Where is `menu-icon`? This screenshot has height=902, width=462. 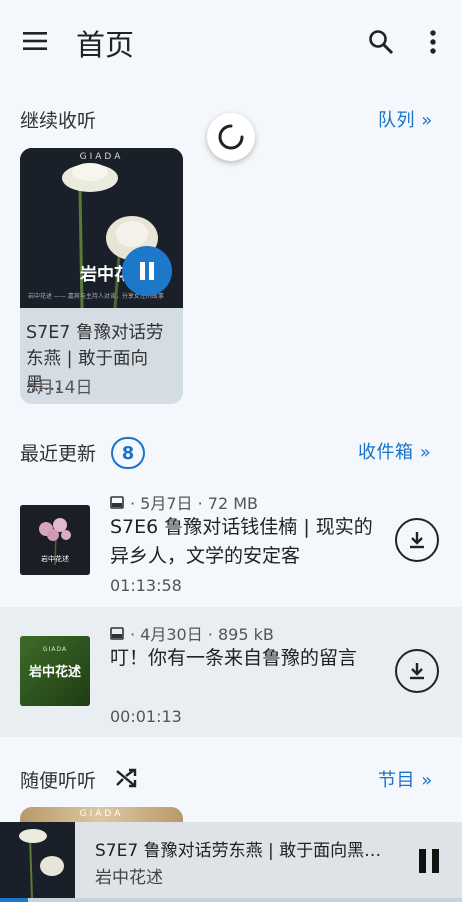
menu-icon is located at coordinates (35, 41).